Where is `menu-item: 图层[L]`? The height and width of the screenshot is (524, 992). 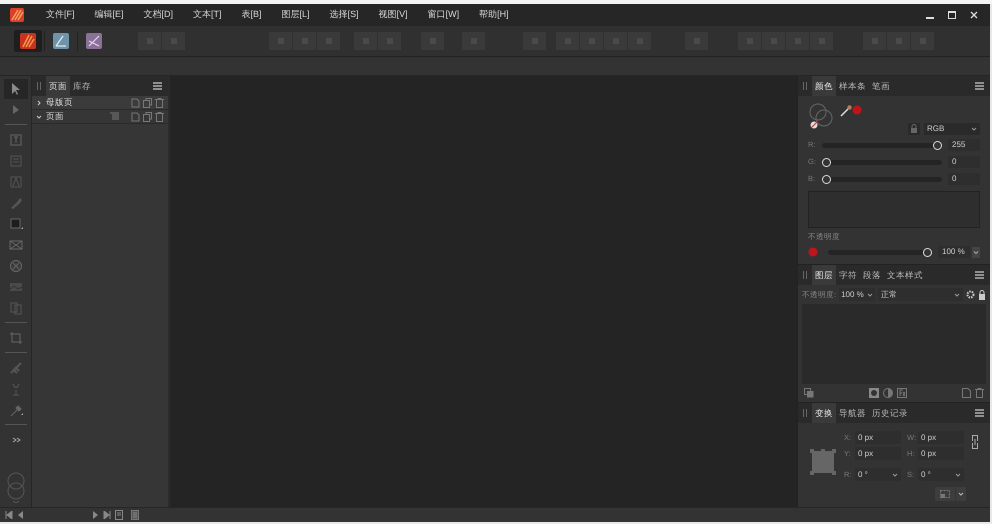
menu-item: 图层[L] is located at coordinates (296, 15).